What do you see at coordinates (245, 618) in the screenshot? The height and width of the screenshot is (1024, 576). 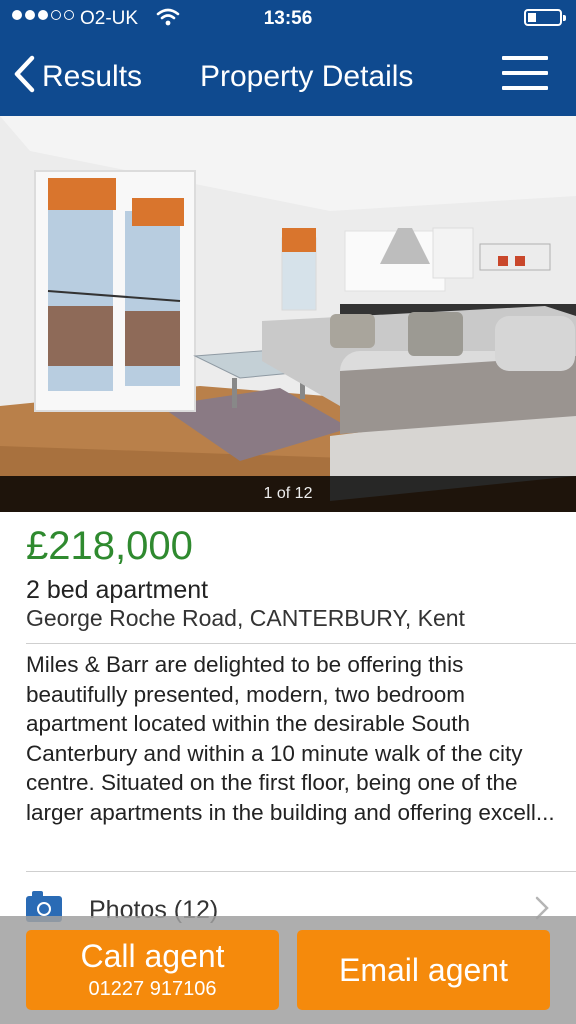 I see `property-address: George Roche Road, CANTERBURY, Kent` at bounding box center [245, 618].